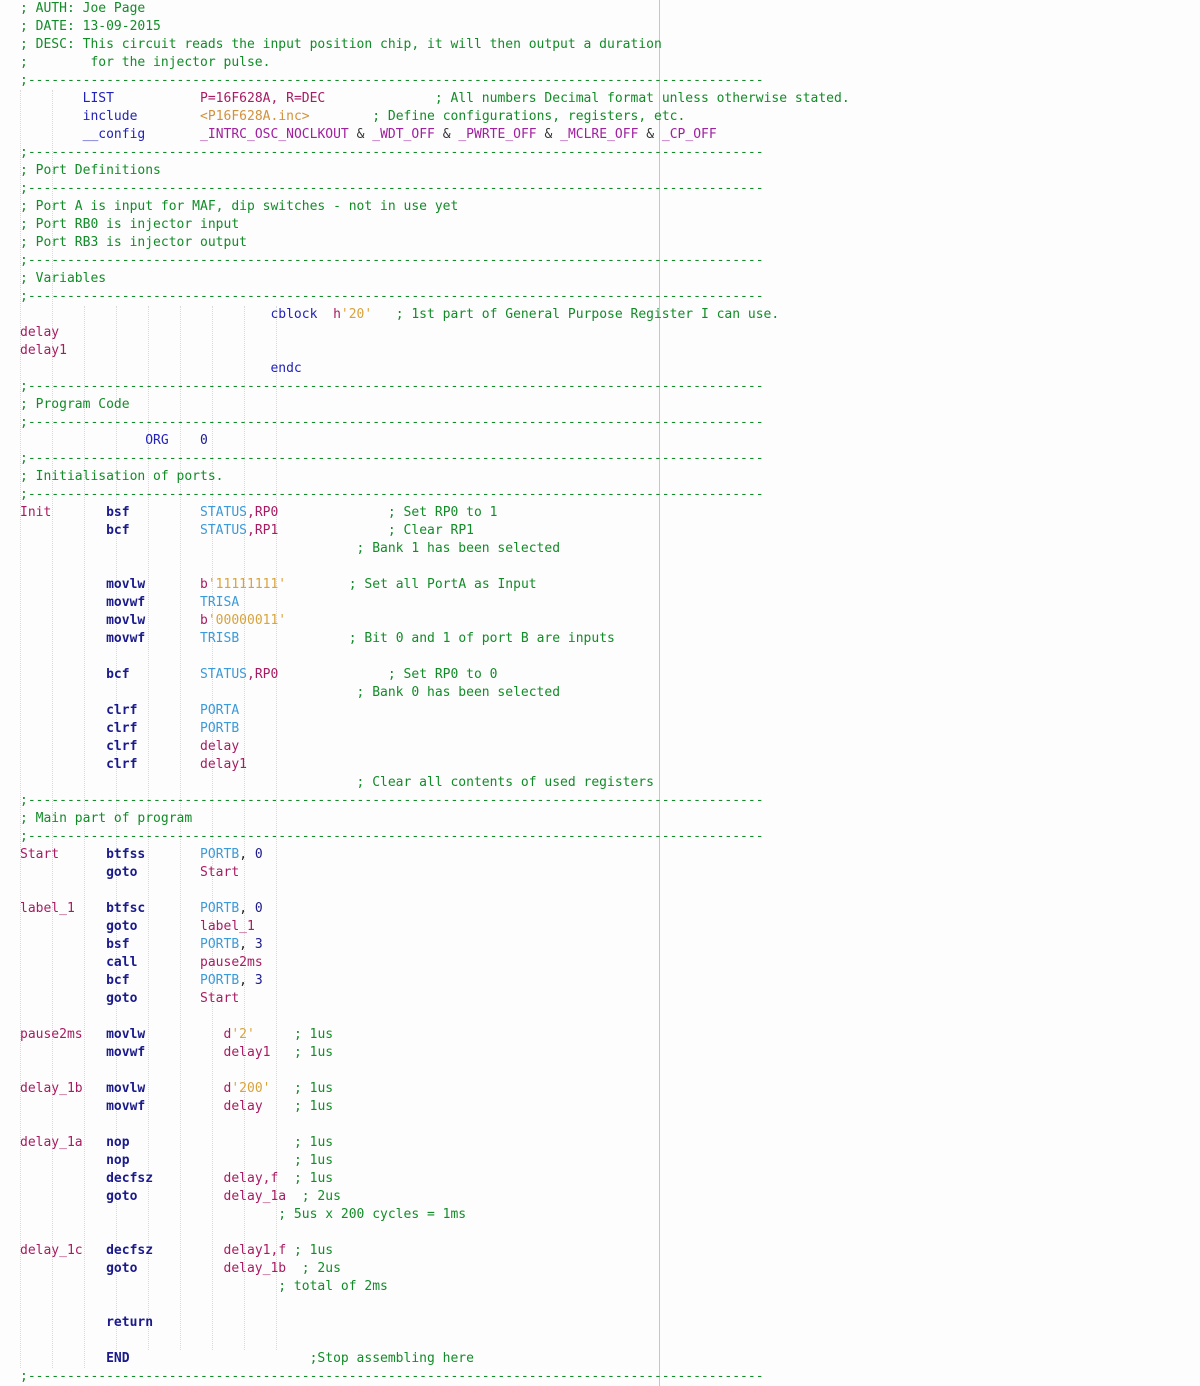 The width and height of the screenshot is (1200, 1386). Describe the element at coordinates (247, 620) in the screenshot. I see `token-numlit: '00000011'` at that location.